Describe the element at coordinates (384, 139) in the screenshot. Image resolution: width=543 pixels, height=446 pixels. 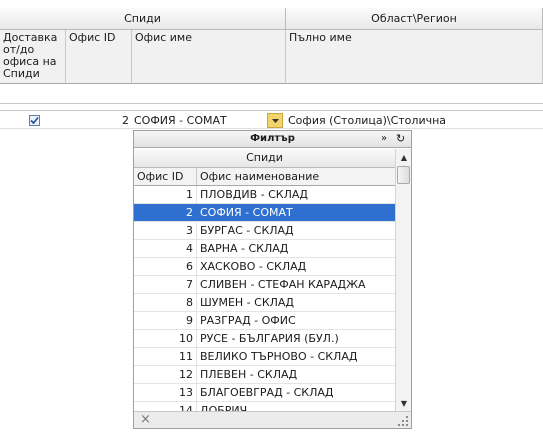
I see `double-chevron-icon: »` at that location.